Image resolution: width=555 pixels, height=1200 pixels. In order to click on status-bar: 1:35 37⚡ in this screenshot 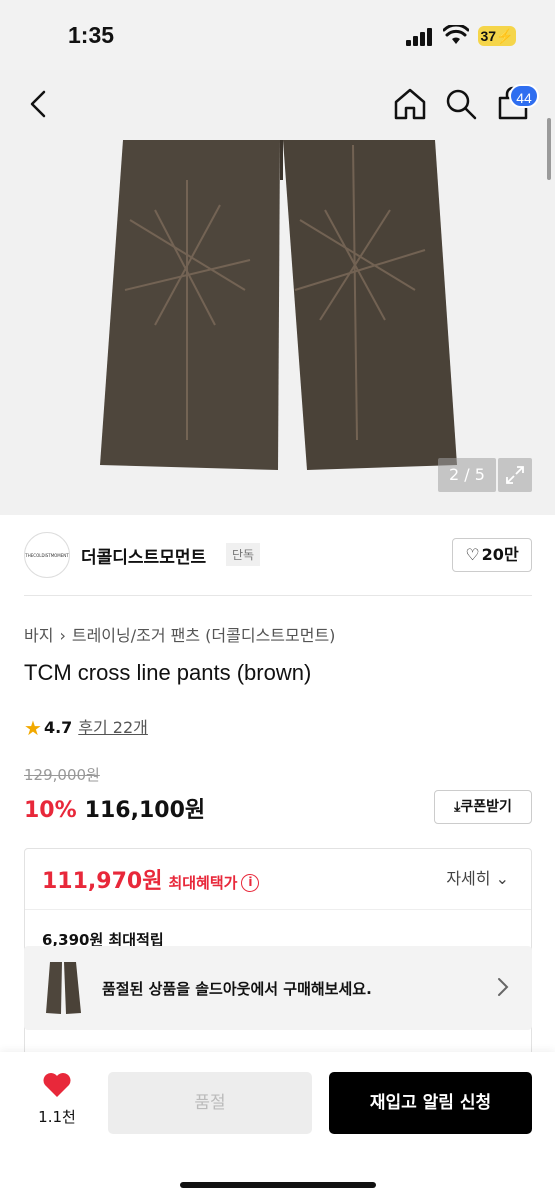, I will do `click(277, 35)`.